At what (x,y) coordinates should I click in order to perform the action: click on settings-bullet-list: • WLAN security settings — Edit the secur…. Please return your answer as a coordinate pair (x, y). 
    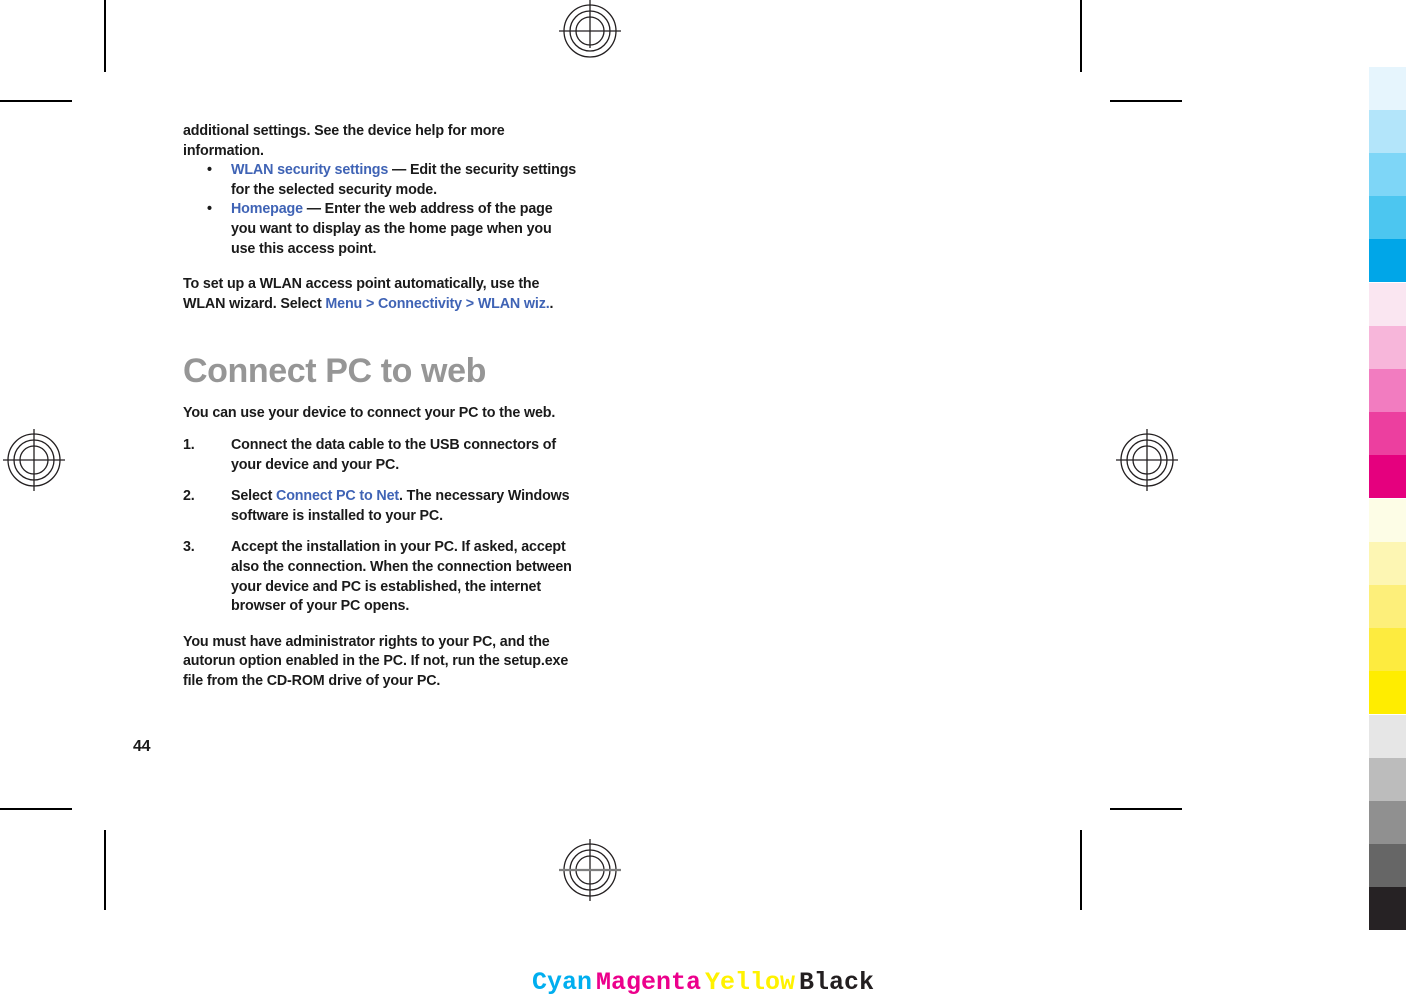
    Looking at the image, I should click on (381, 210).